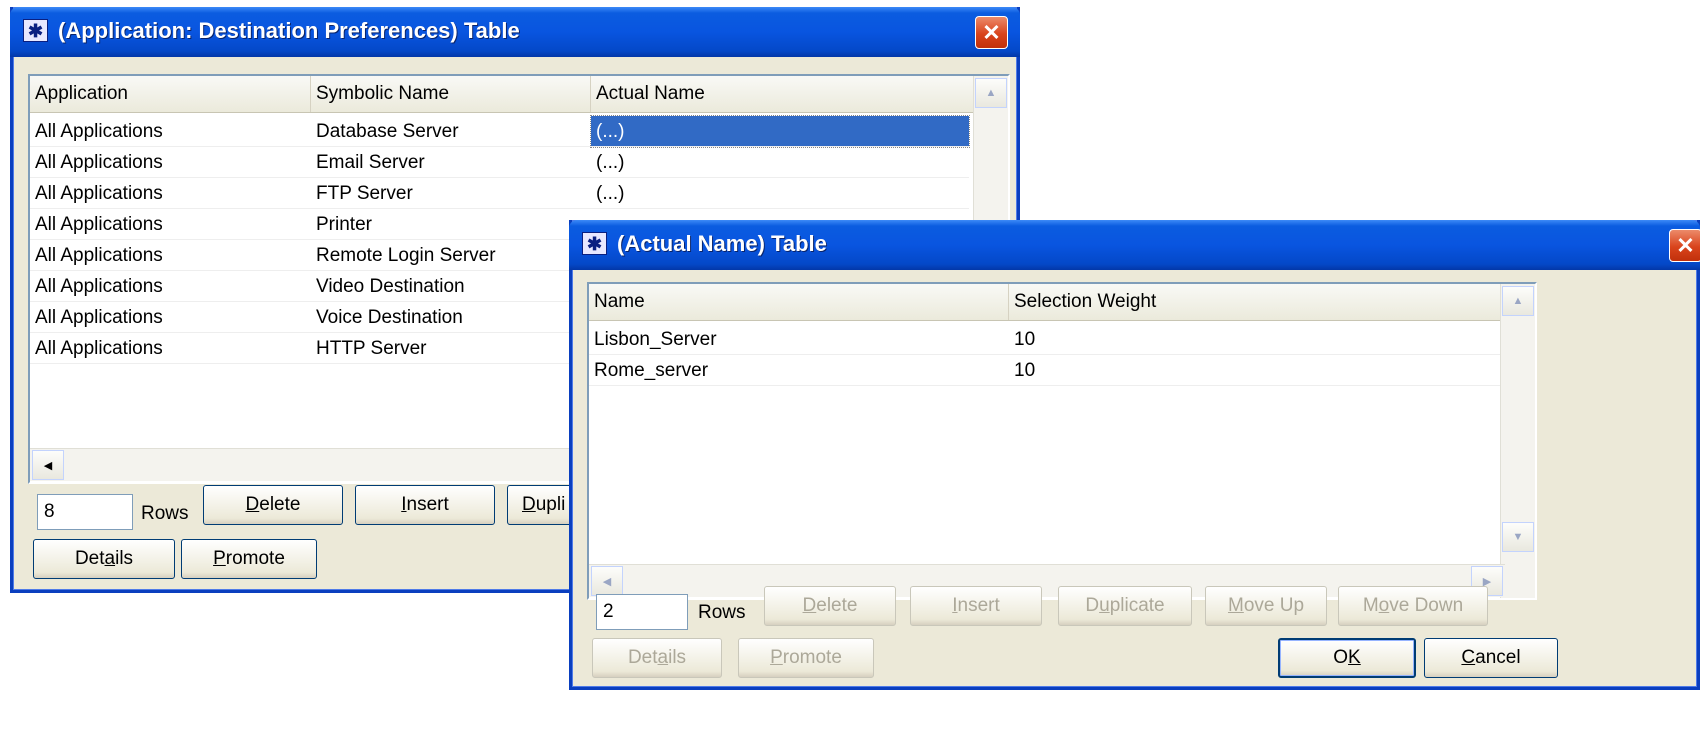 This screenshot has width=1700, height=748. I want to click on cell-symbolic-name: FTP Server, so click(451, 193).